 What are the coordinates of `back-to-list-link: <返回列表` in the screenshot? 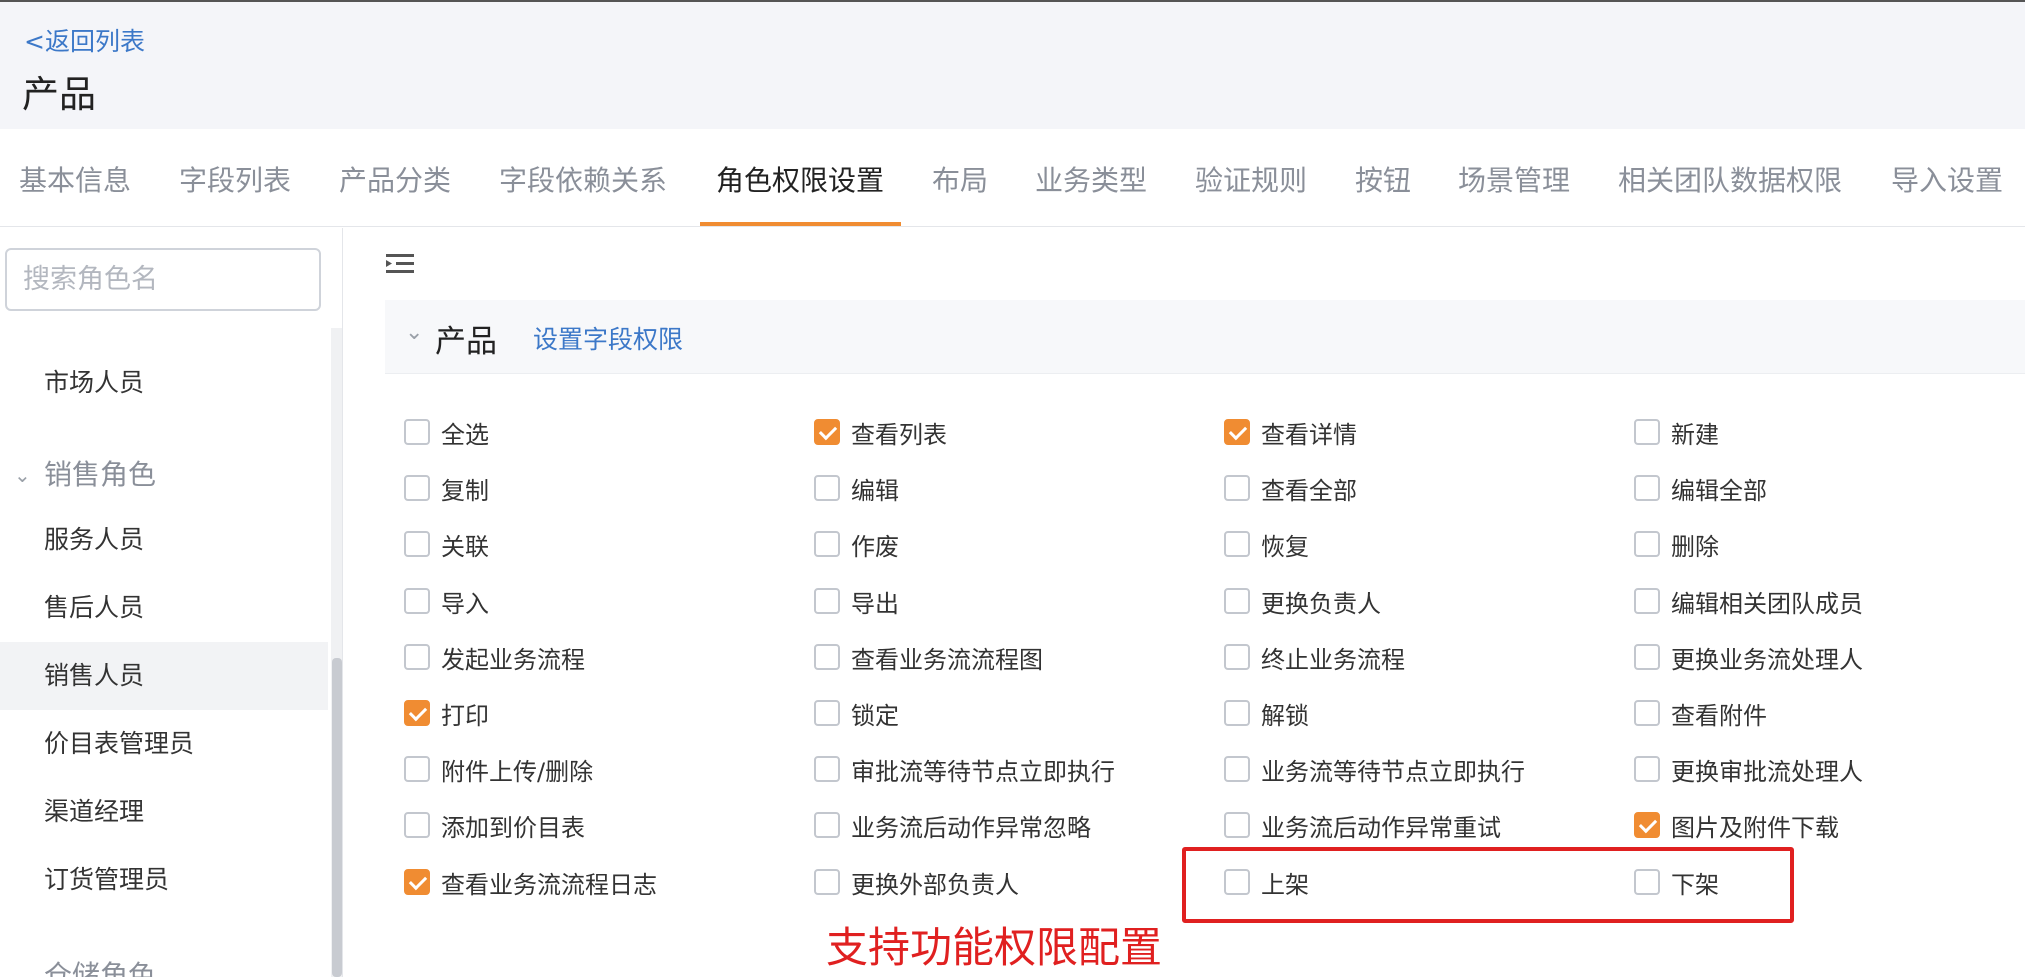 It's located at (84, 40).